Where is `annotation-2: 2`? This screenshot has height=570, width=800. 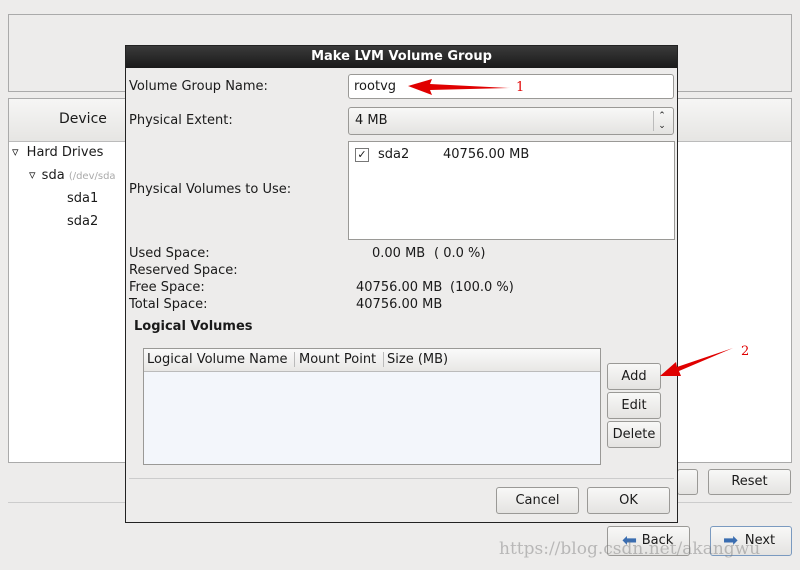
annotation-2: 2 is located at coordinates (745, 351).